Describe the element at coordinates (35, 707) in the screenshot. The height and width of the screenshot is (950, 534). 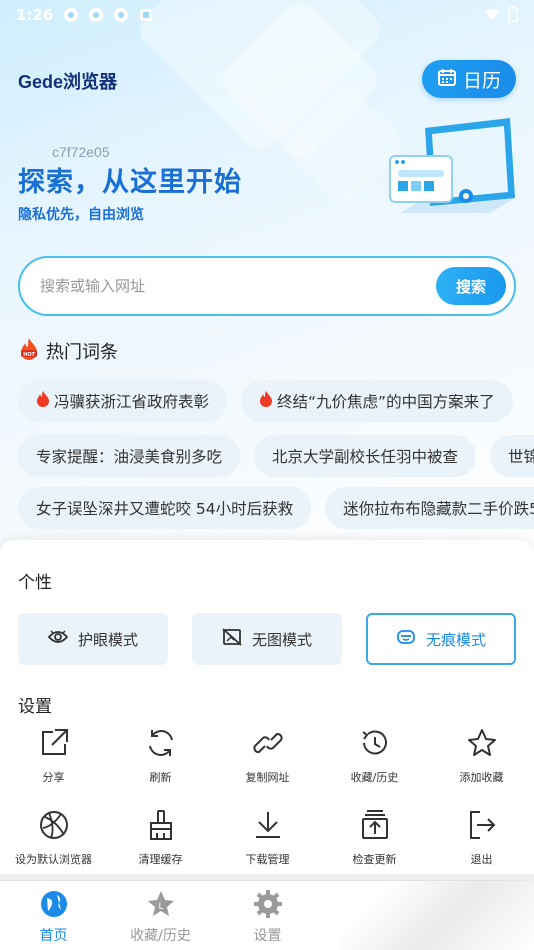
I see `settings-section-title: 设置` at that location.